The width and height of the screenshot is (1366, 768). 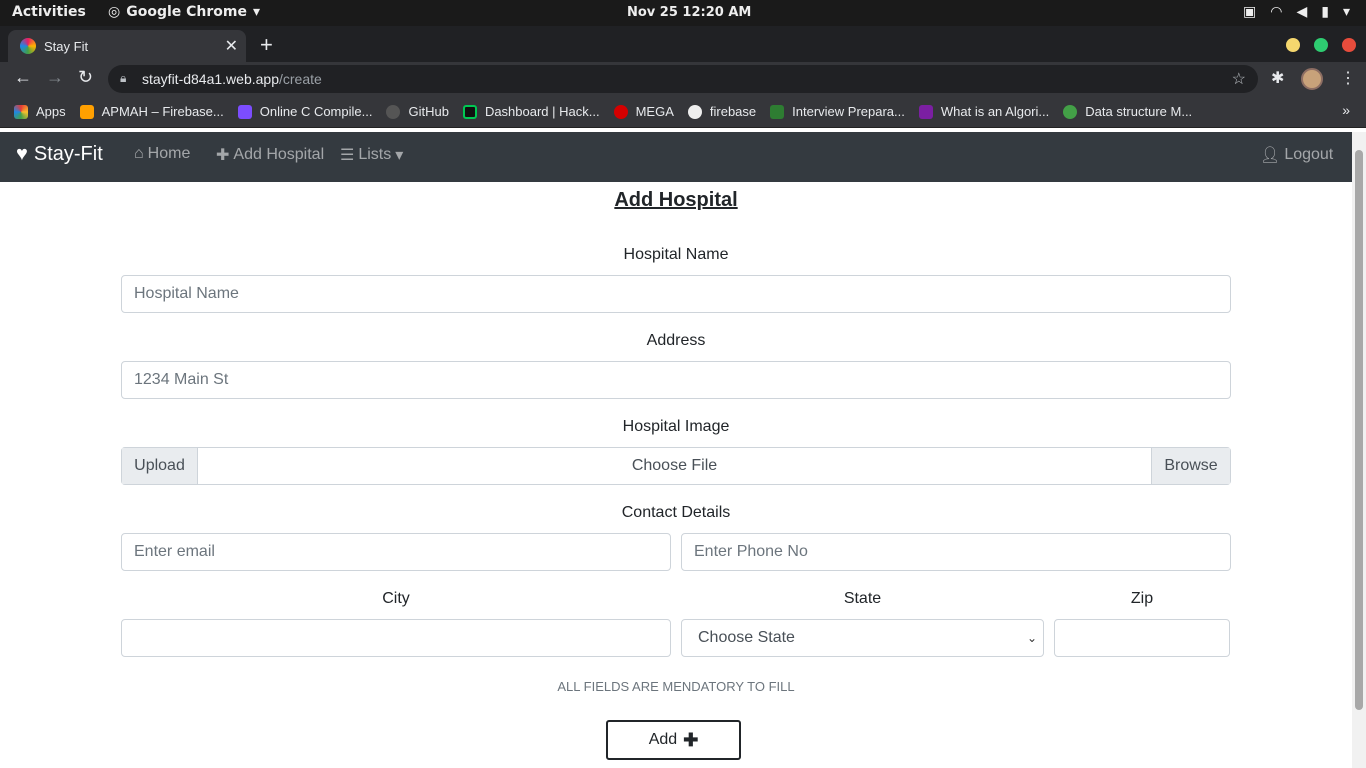 What do you see at coordinates (862, 598) in the screenshot?
I see `state-label: State` at bounding box center [862, 598].